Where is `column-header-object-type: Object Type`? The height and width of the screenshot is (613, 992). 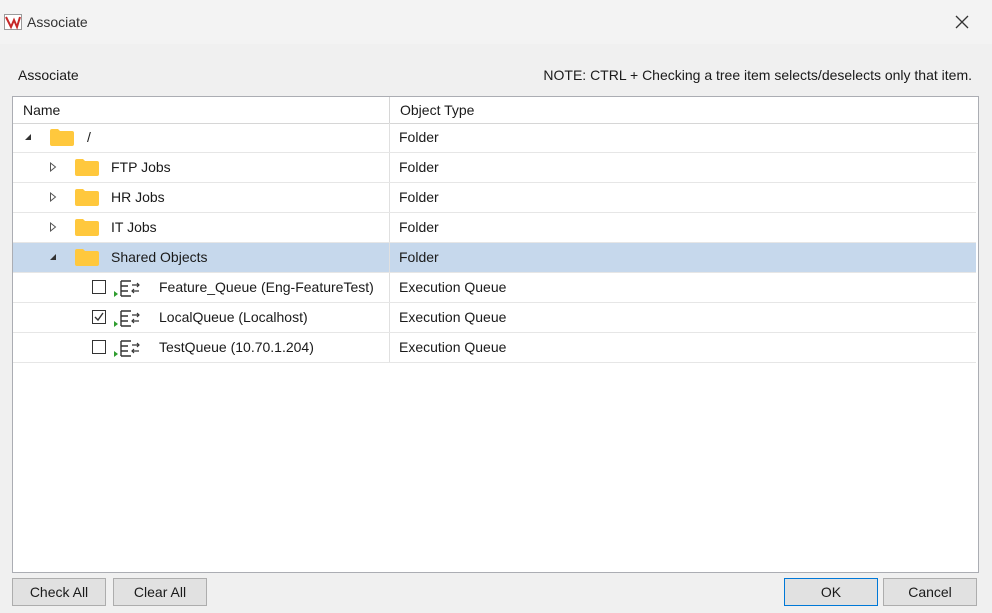
column-header-object-type: Object Type is located at coordinates (684, 110).